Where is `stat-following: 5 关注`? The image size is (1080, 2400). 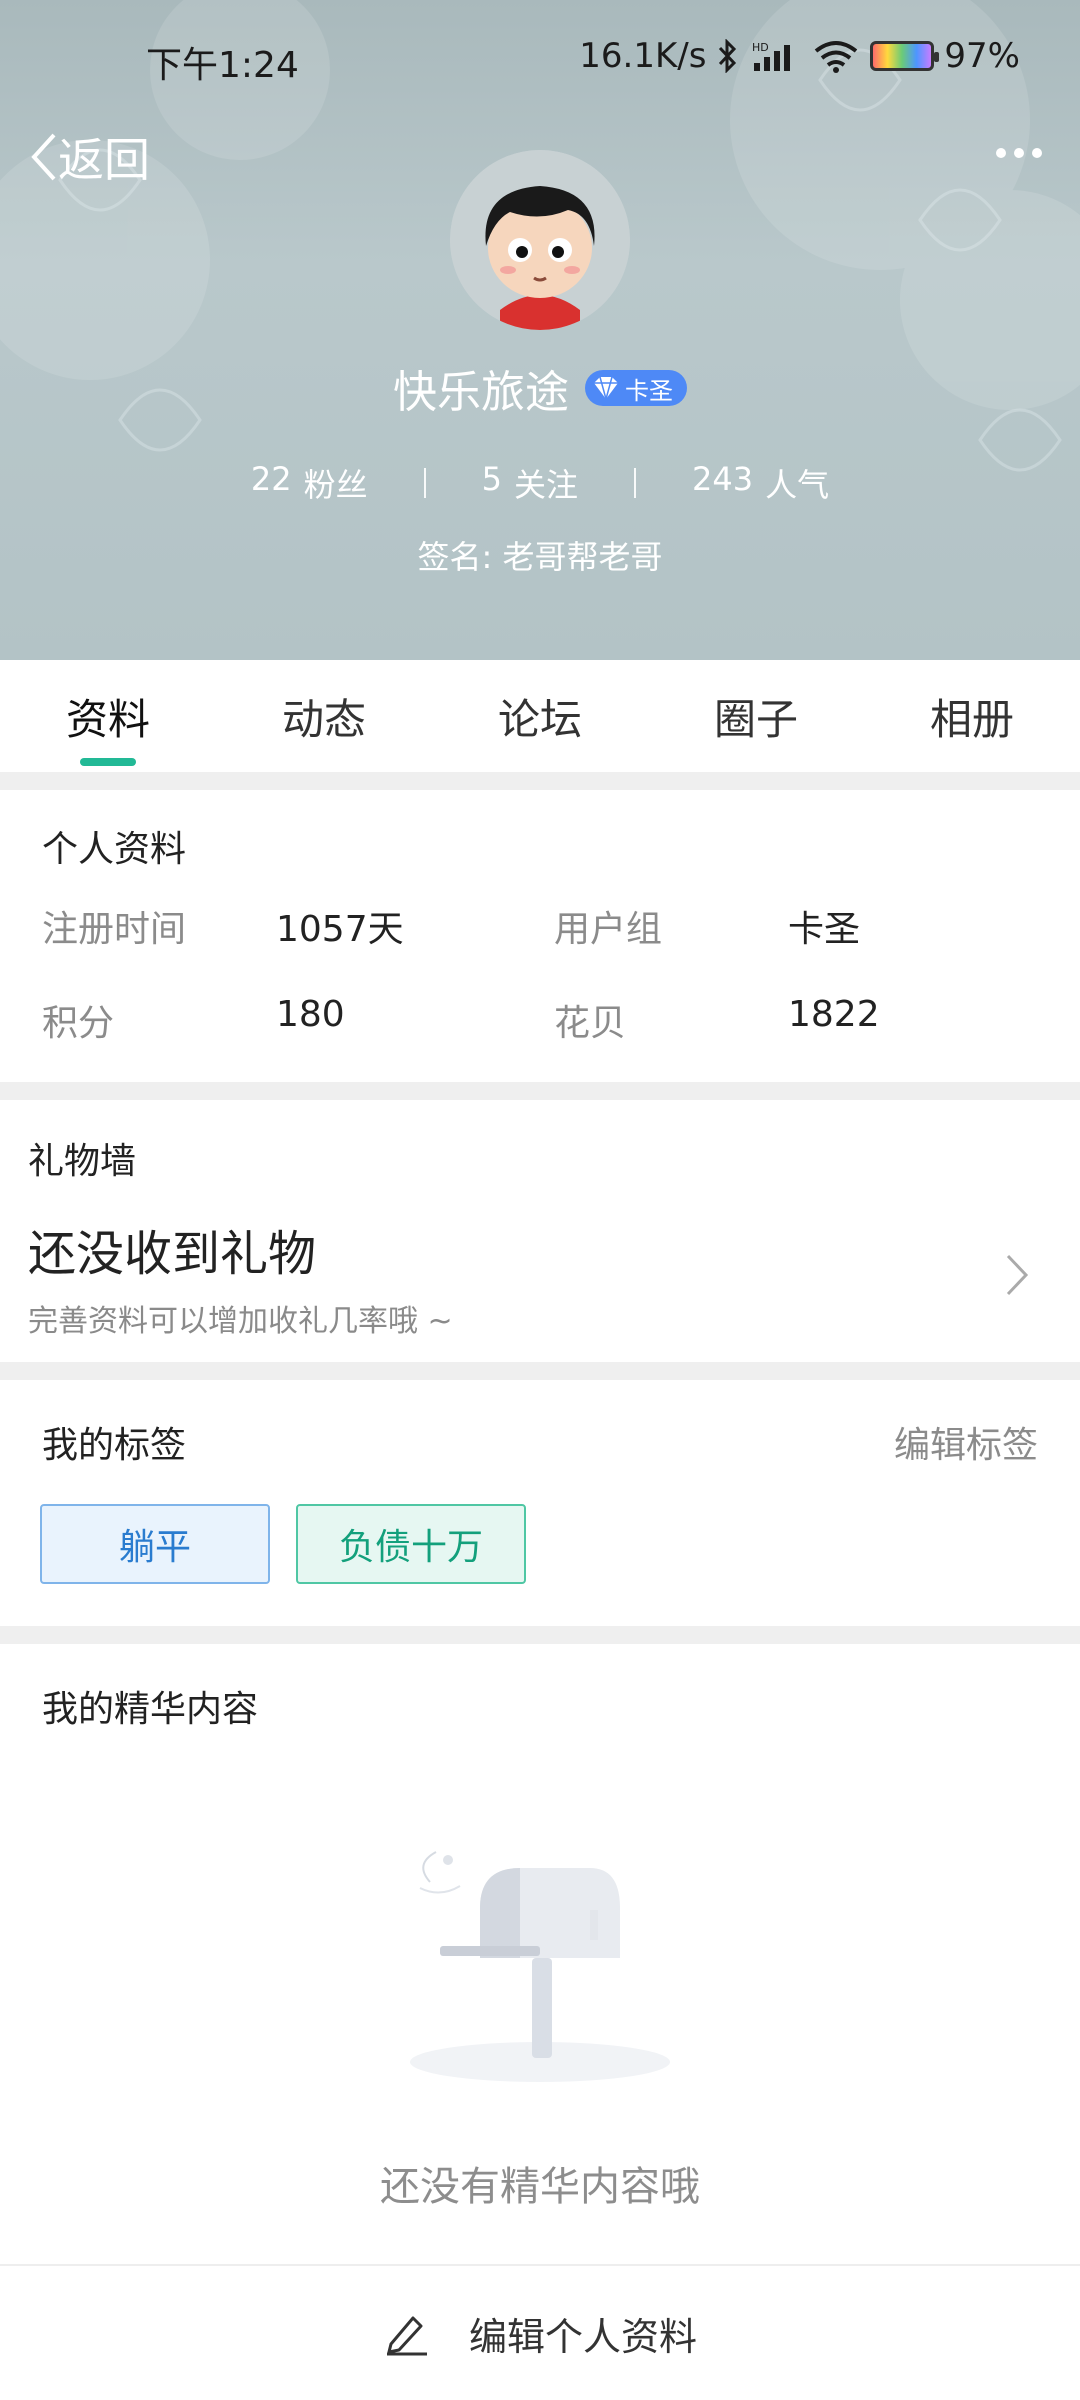
stat-following: 5 关注 is located at coordinates (530, 483).